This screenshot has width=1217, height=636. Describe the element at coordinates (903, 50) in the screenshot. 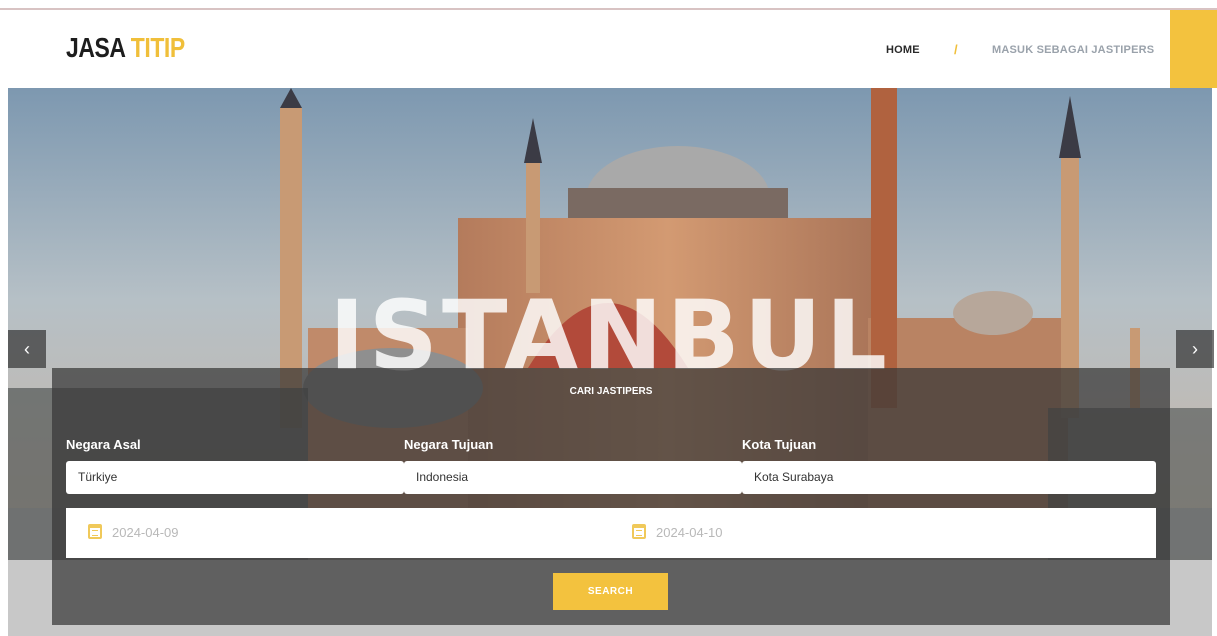

I see `nav-home-link: HOME` at that location.